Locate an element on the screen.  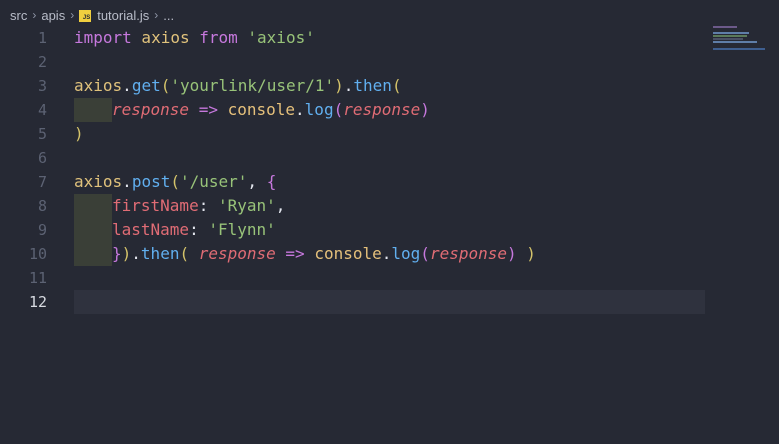
line-number: 3 is located at coordinates (42, 86).